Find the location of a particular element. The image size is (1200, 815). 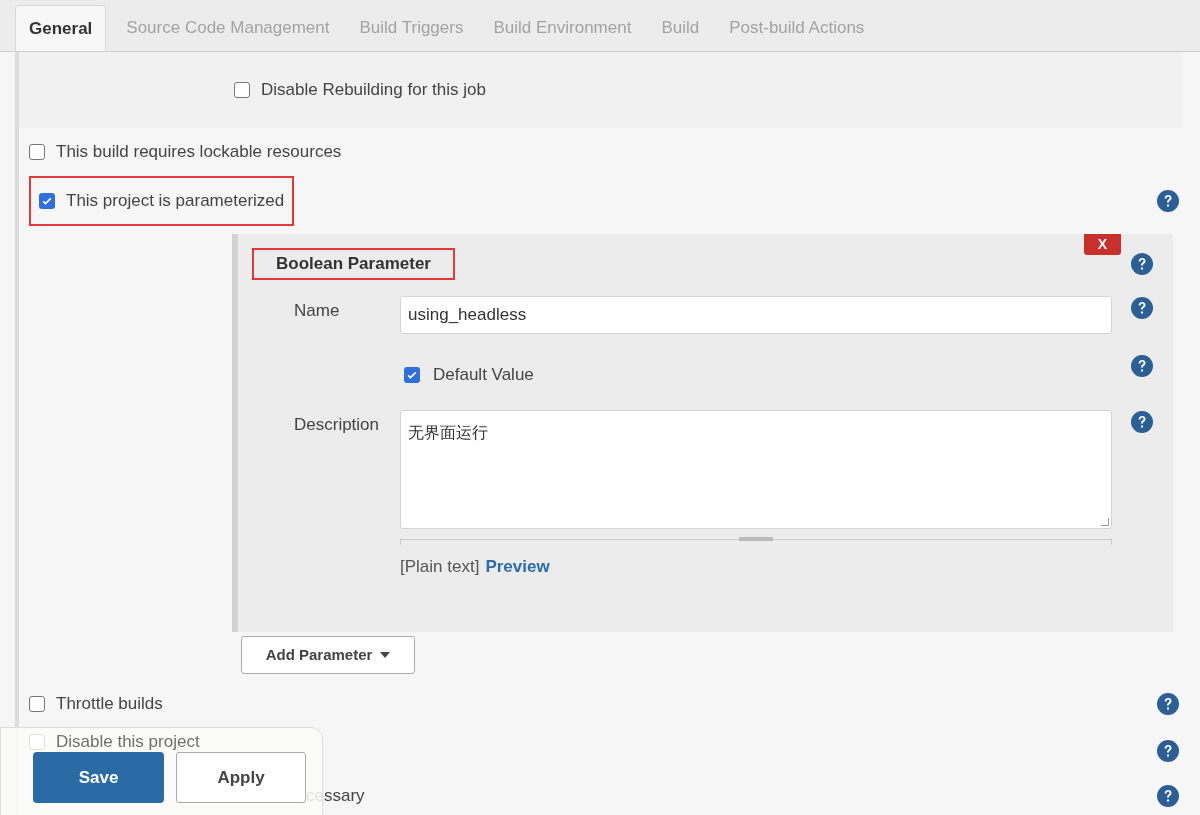

checkbox-label: Default Value is located at coordinates (483, 375).